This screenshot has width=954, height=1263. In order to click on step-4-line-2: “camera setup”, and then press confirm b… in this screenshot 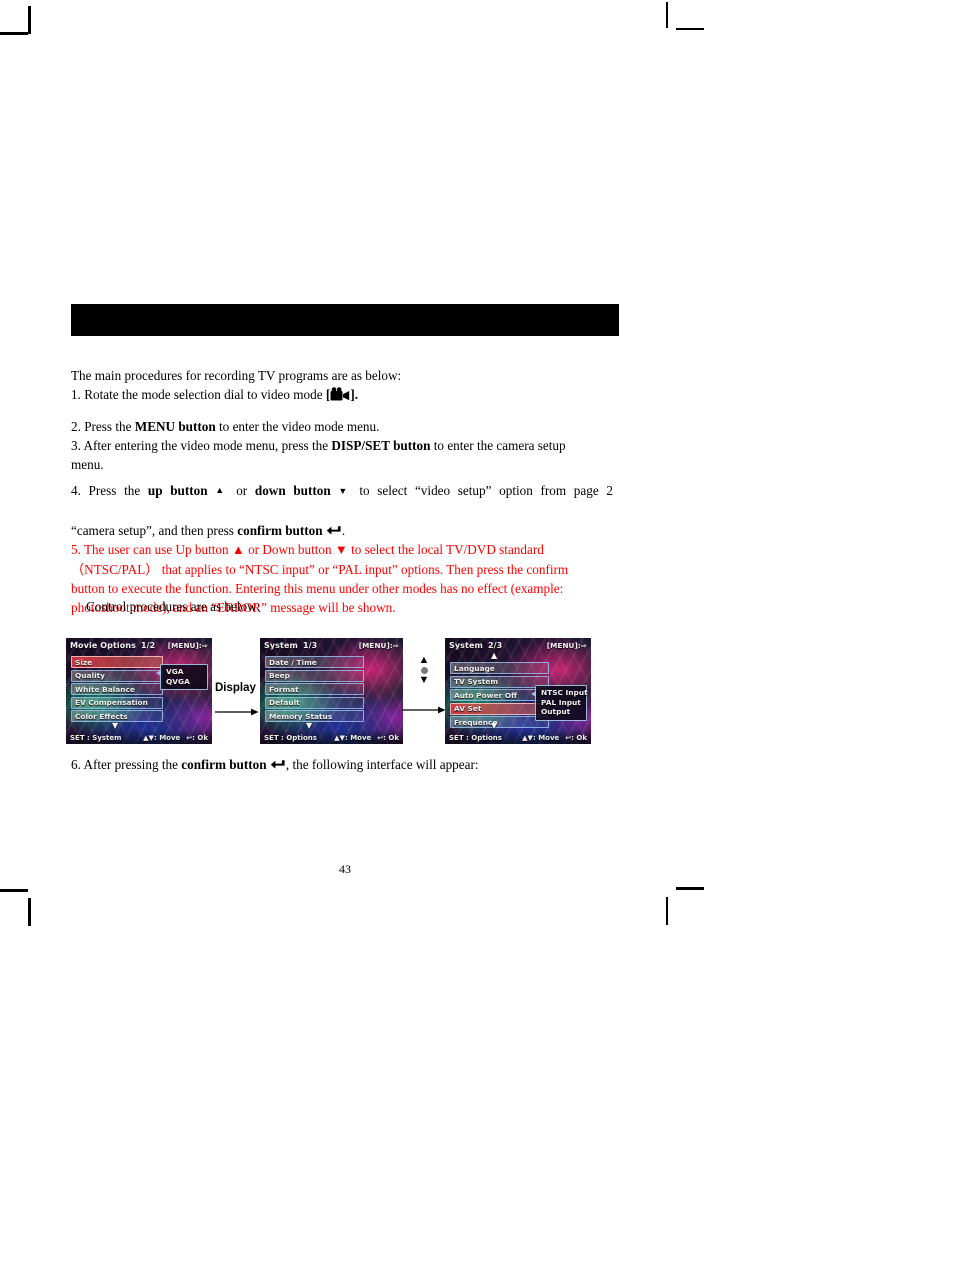, I will do `click(208, 530)`.